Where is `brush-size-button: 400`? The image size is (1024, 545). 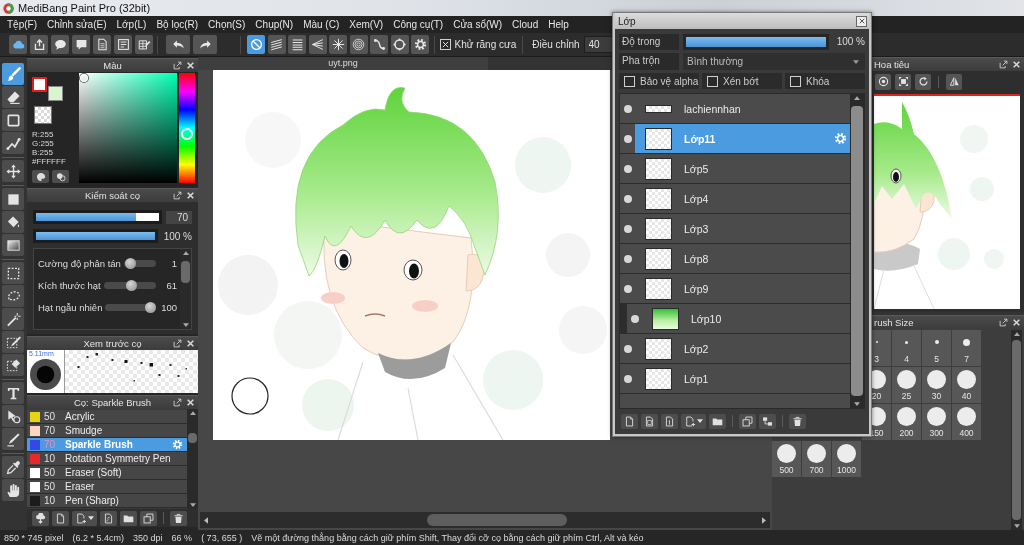 brush-size-button: 400 is located at coordinates (966, 422).